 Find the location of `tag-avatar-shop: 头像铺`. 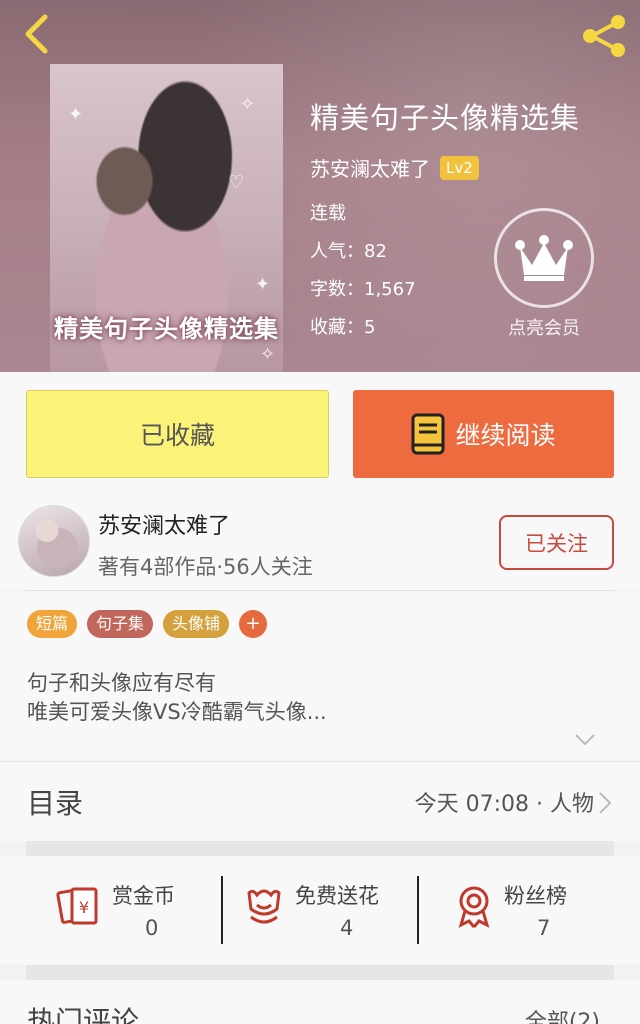

tag-avatar-shop: 头像铺 is located at coordinates (196, 624).